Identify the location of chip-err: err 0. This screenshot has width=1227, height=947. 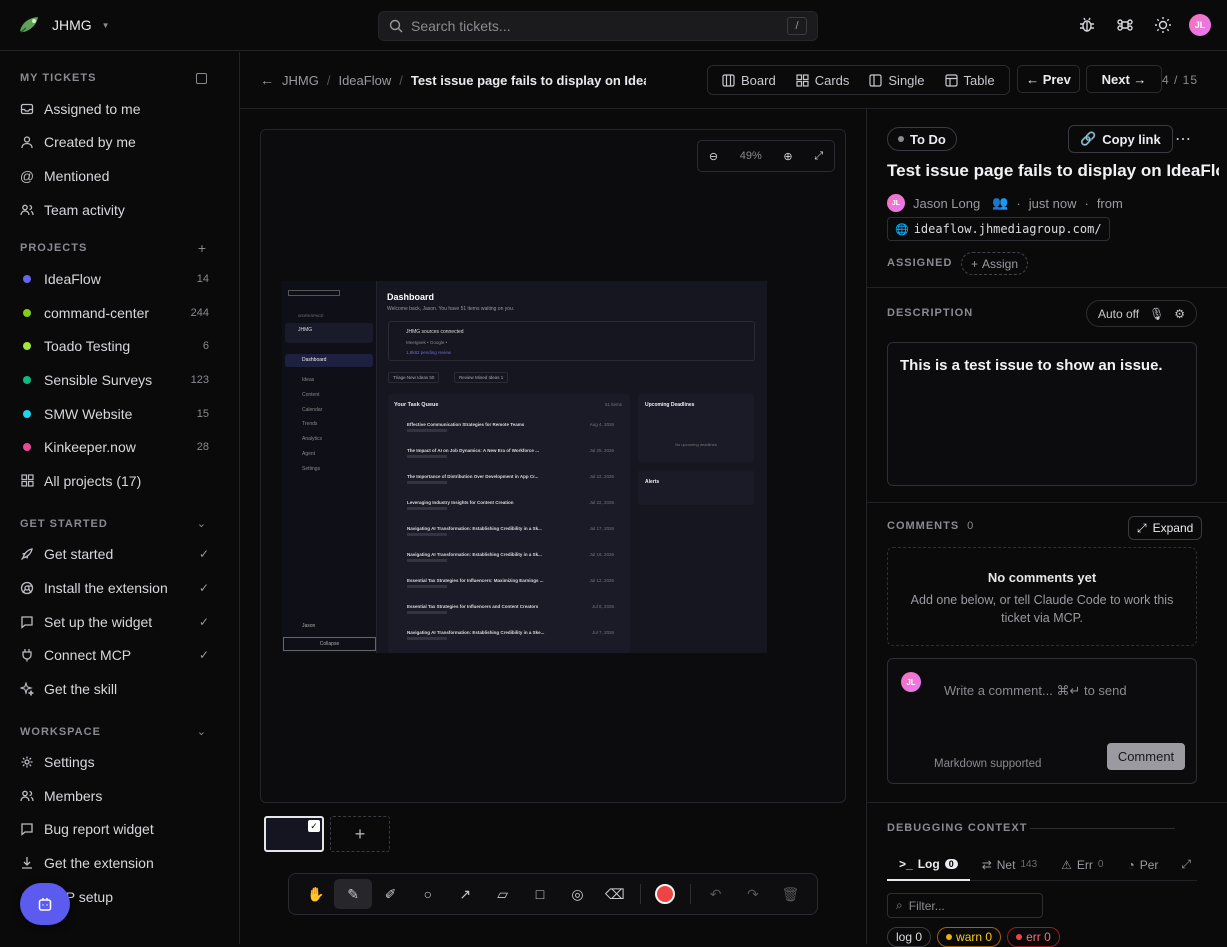
(1033, 937).